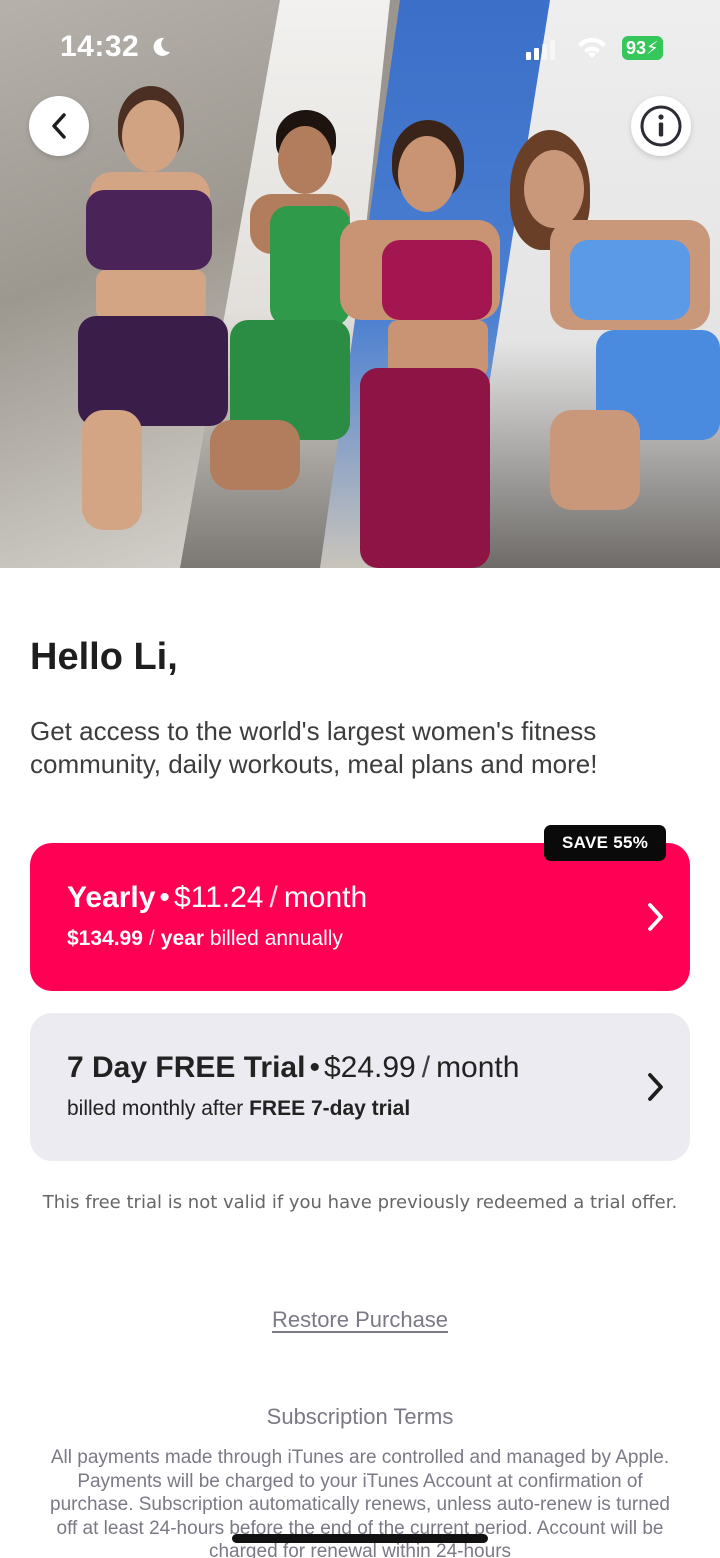 The height and width of the screenshot is (1558, 720). What do you see at coordinates (100, 46) in the screenshot?
I see `status-time: 14:32` at bounding box center [100, 46].